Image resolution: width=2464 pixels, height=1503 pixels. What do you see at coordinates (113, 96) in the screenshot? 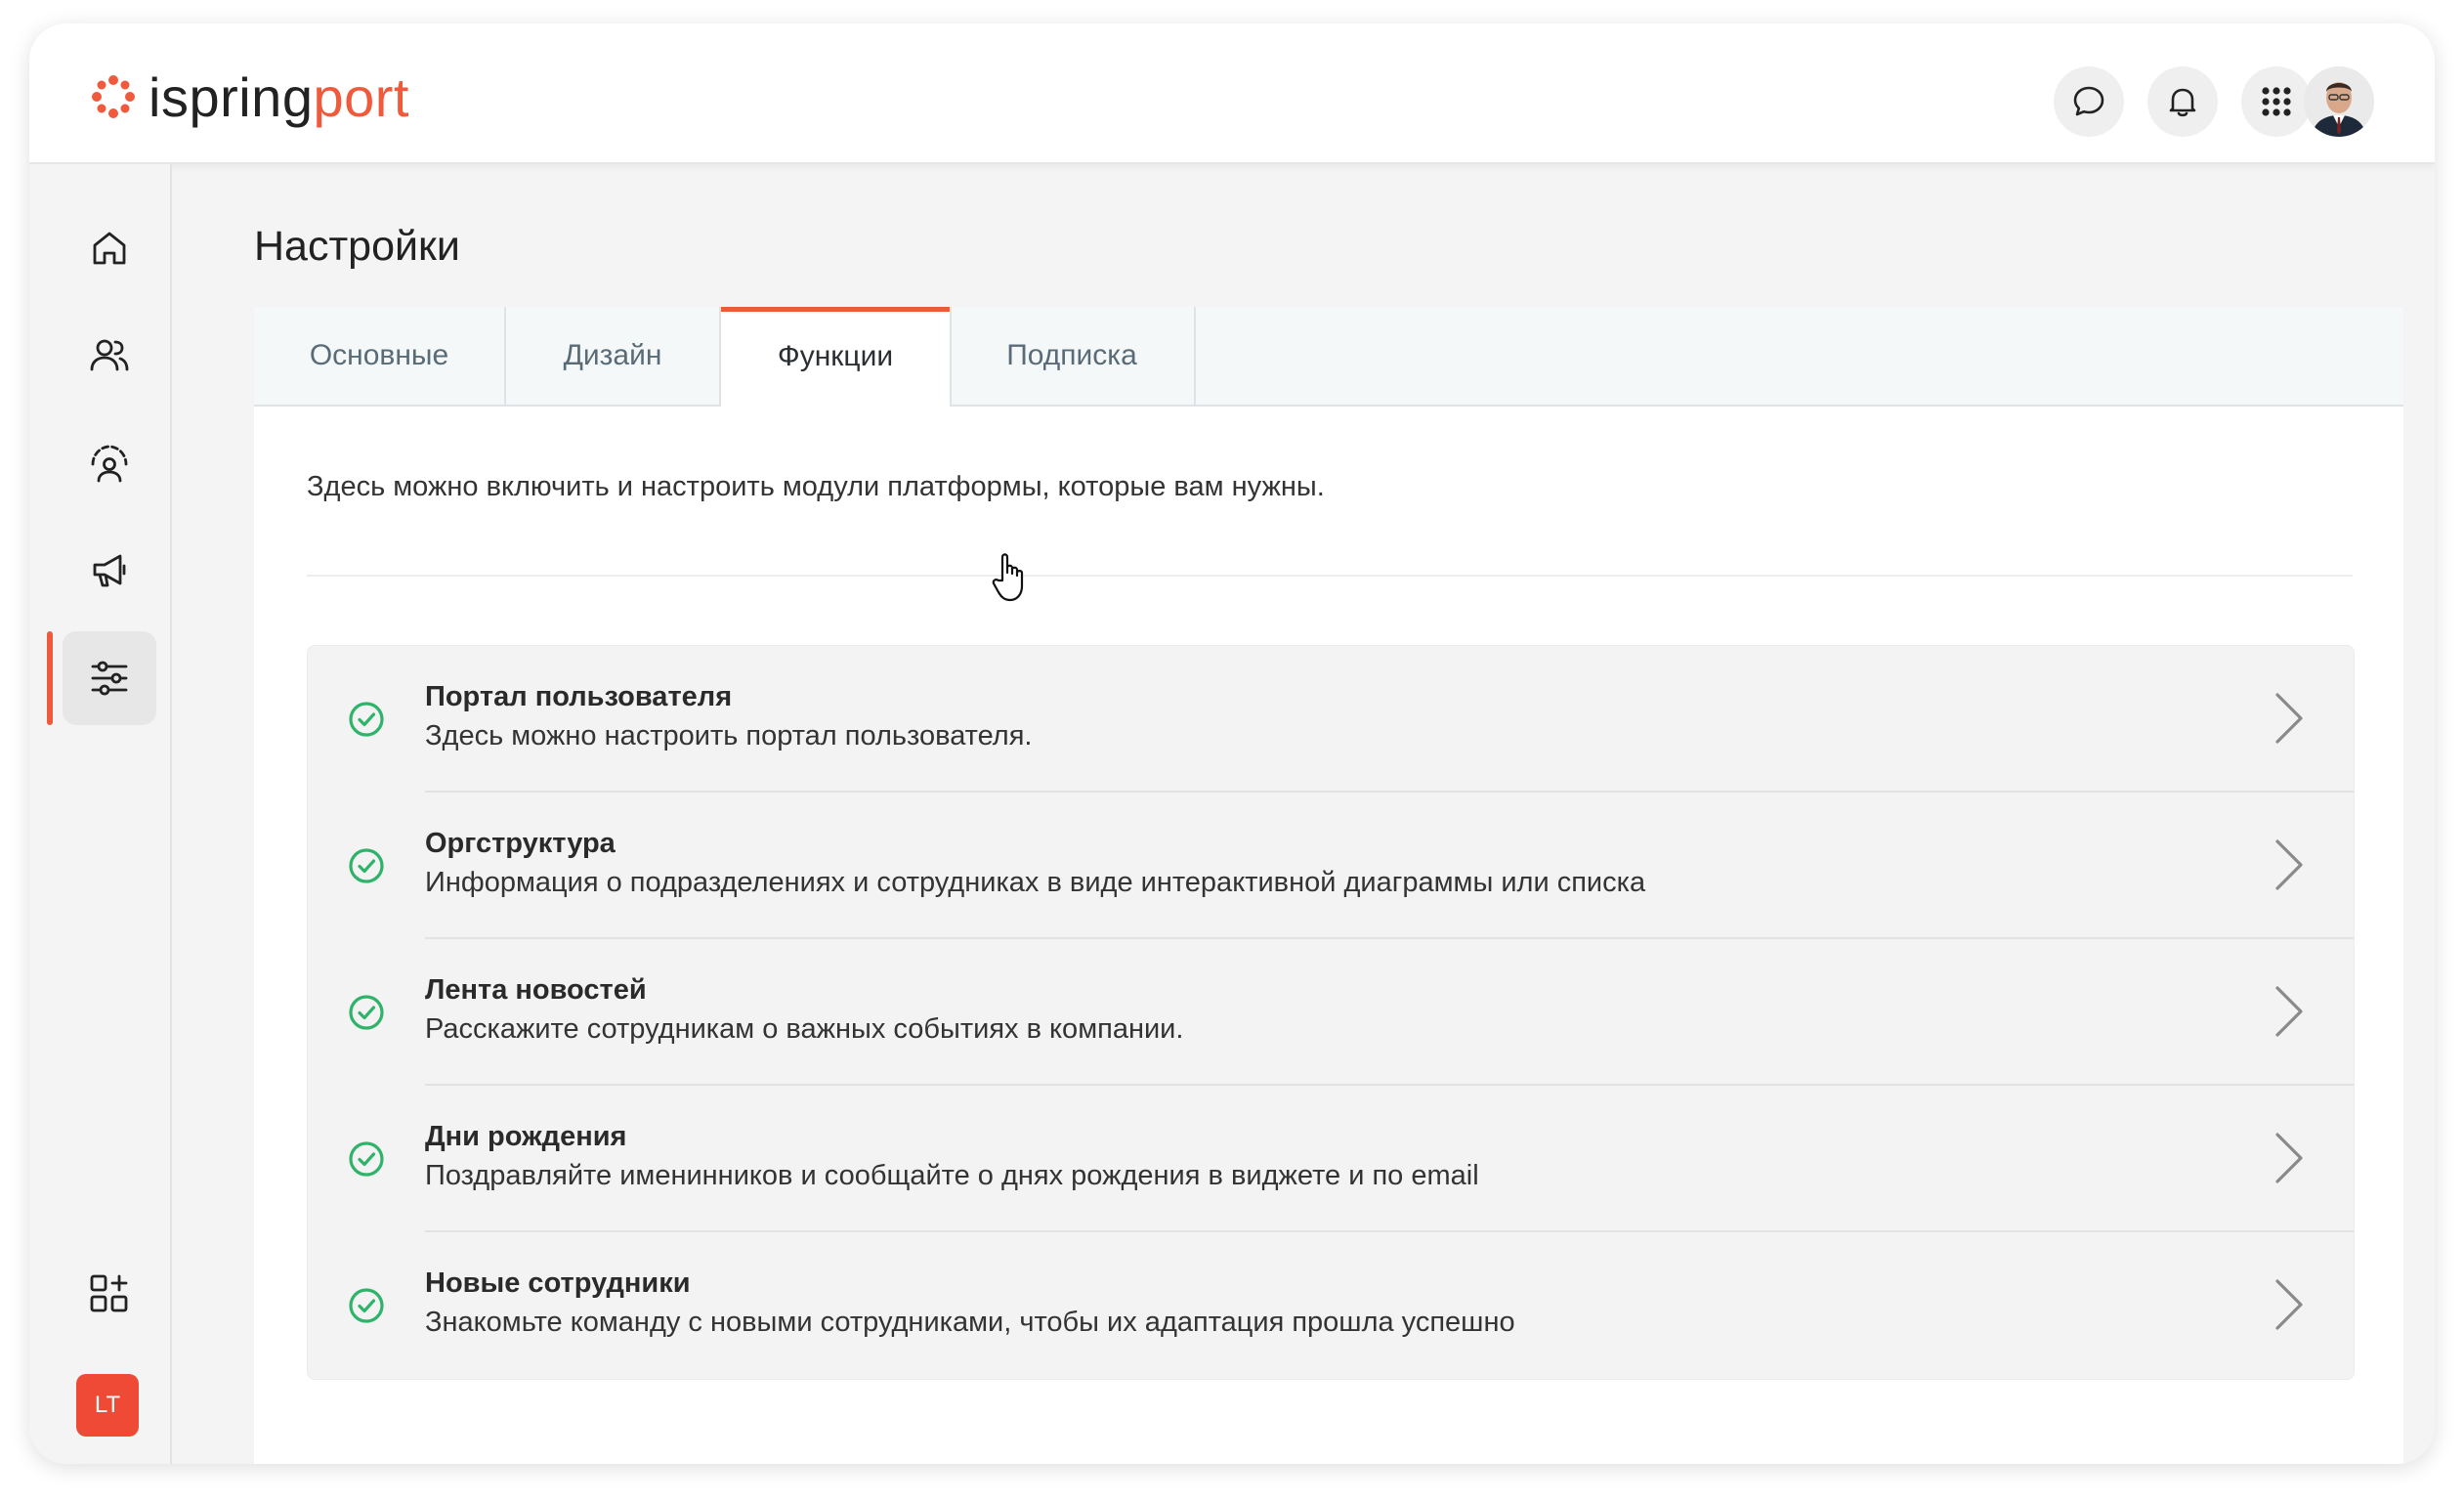
I see `ispring-logo-icon` at bounding box center [113, 96].